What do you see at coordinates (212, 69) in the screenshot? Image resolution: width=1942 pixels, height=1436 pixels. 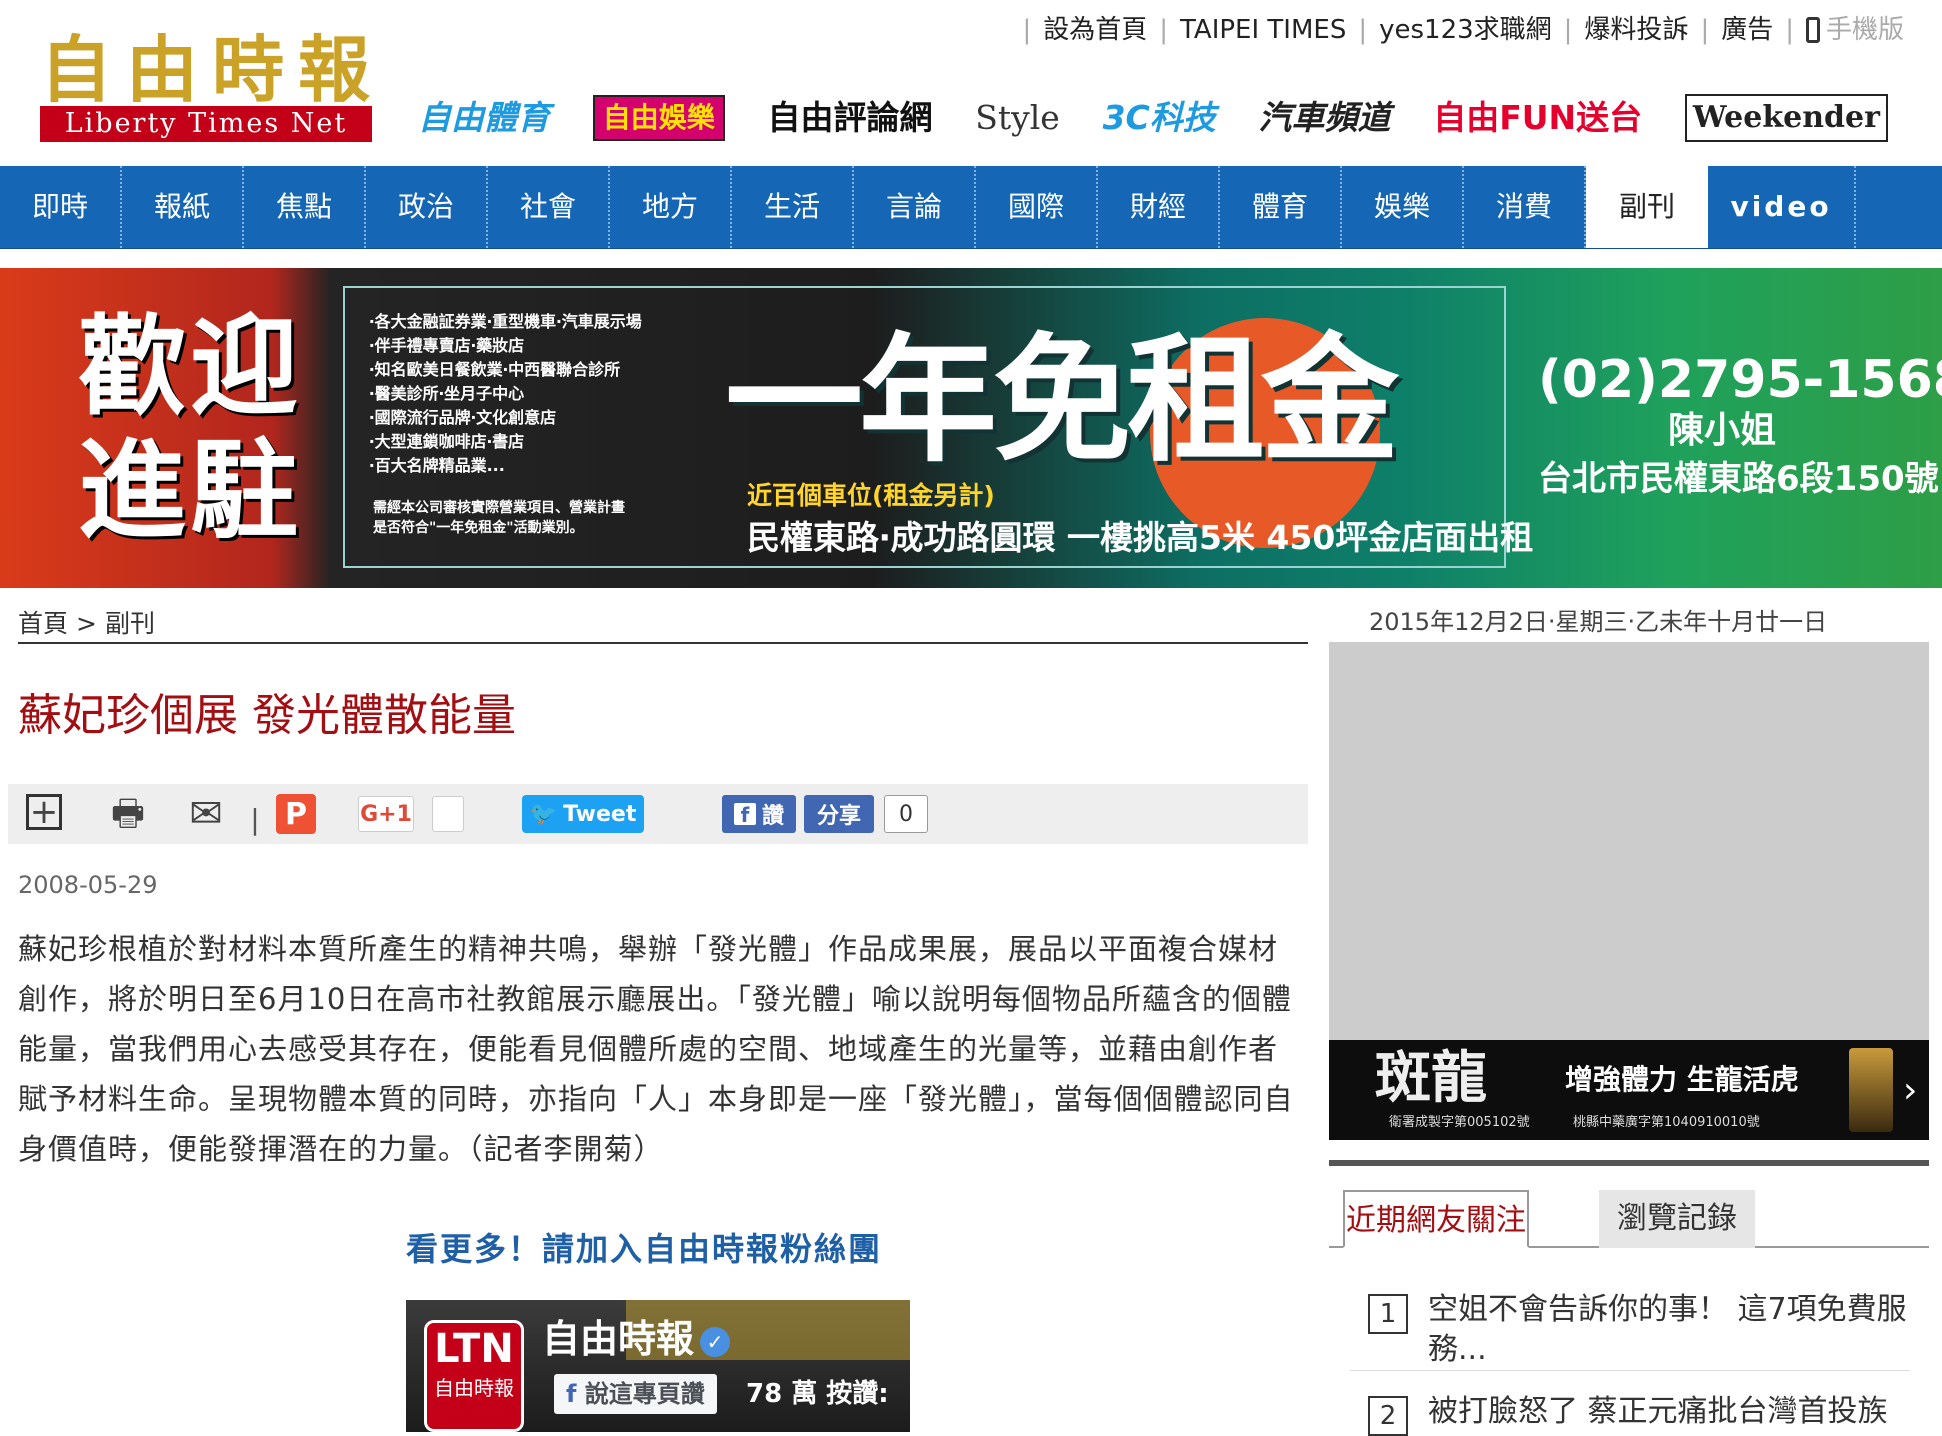 I see `logo-chinese-text: 自由時報` at bounding box center [212, 69].